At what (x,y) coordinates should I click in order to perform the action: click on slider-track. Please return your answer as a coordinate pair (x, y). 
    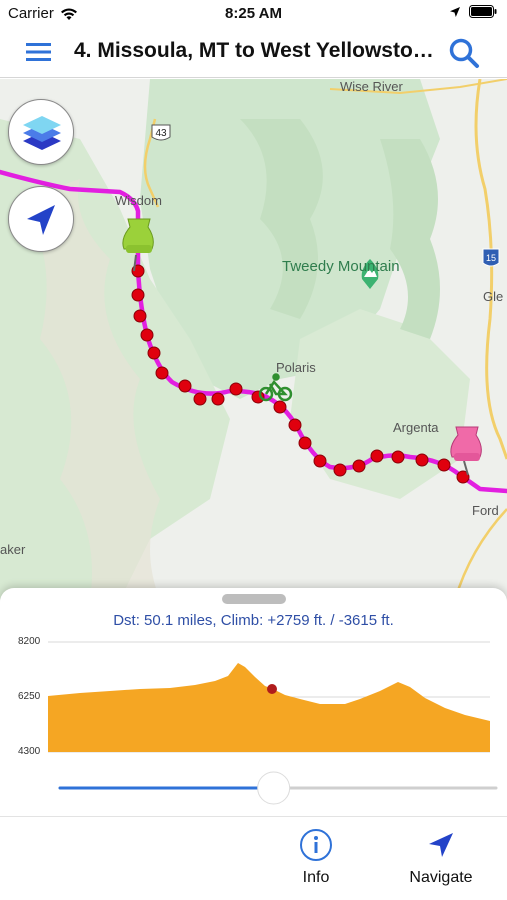
    Looking at the image, I should click on (278, 788).